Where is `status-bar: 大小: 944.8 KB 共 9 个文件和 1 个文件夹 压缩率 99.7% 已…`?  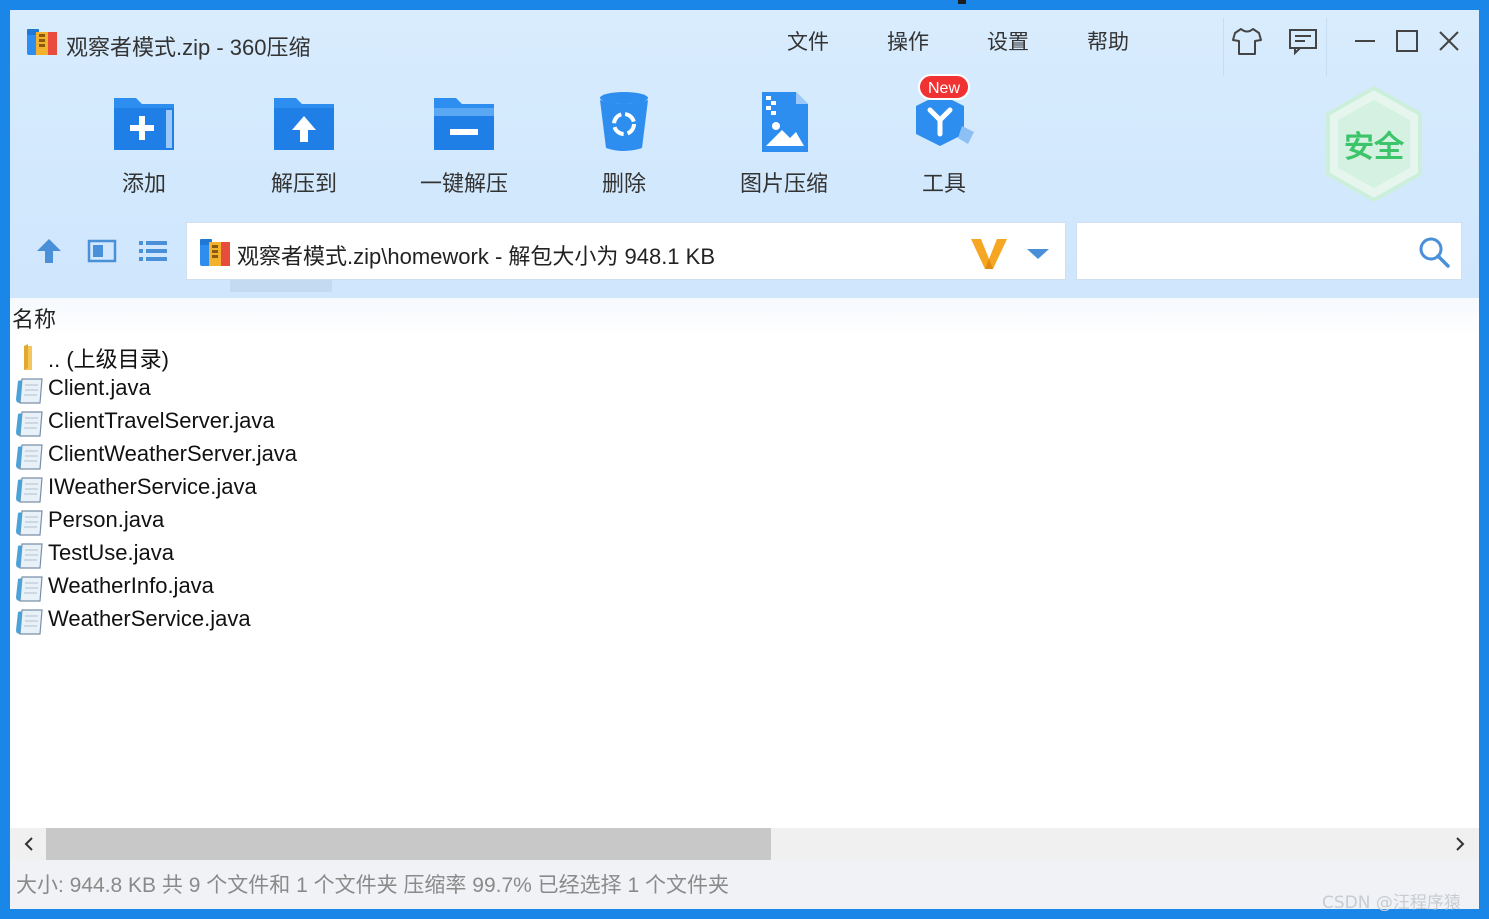
status-bar: 大小: 944.8 KB 共 9 个文件和 1 个文件夹 压缩率 99.7% 已… is located at coordinates (744, 884).